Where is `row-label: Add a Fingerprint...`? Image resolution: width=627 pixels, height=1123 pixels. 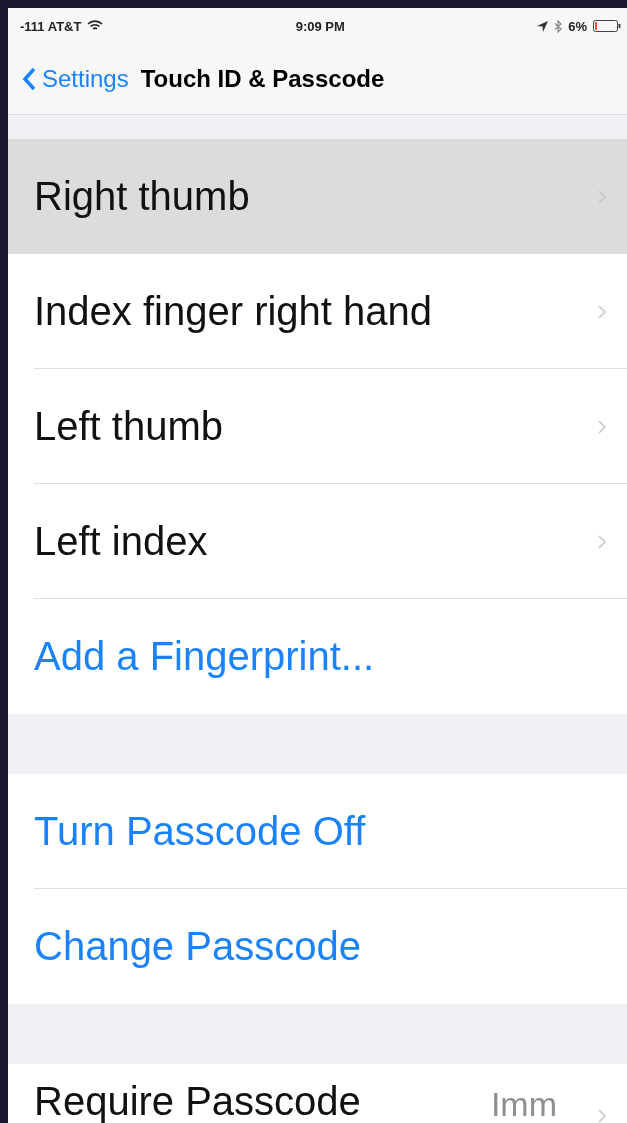
row-label: Add a Fingerprint... is located at coordinates (205, 656).